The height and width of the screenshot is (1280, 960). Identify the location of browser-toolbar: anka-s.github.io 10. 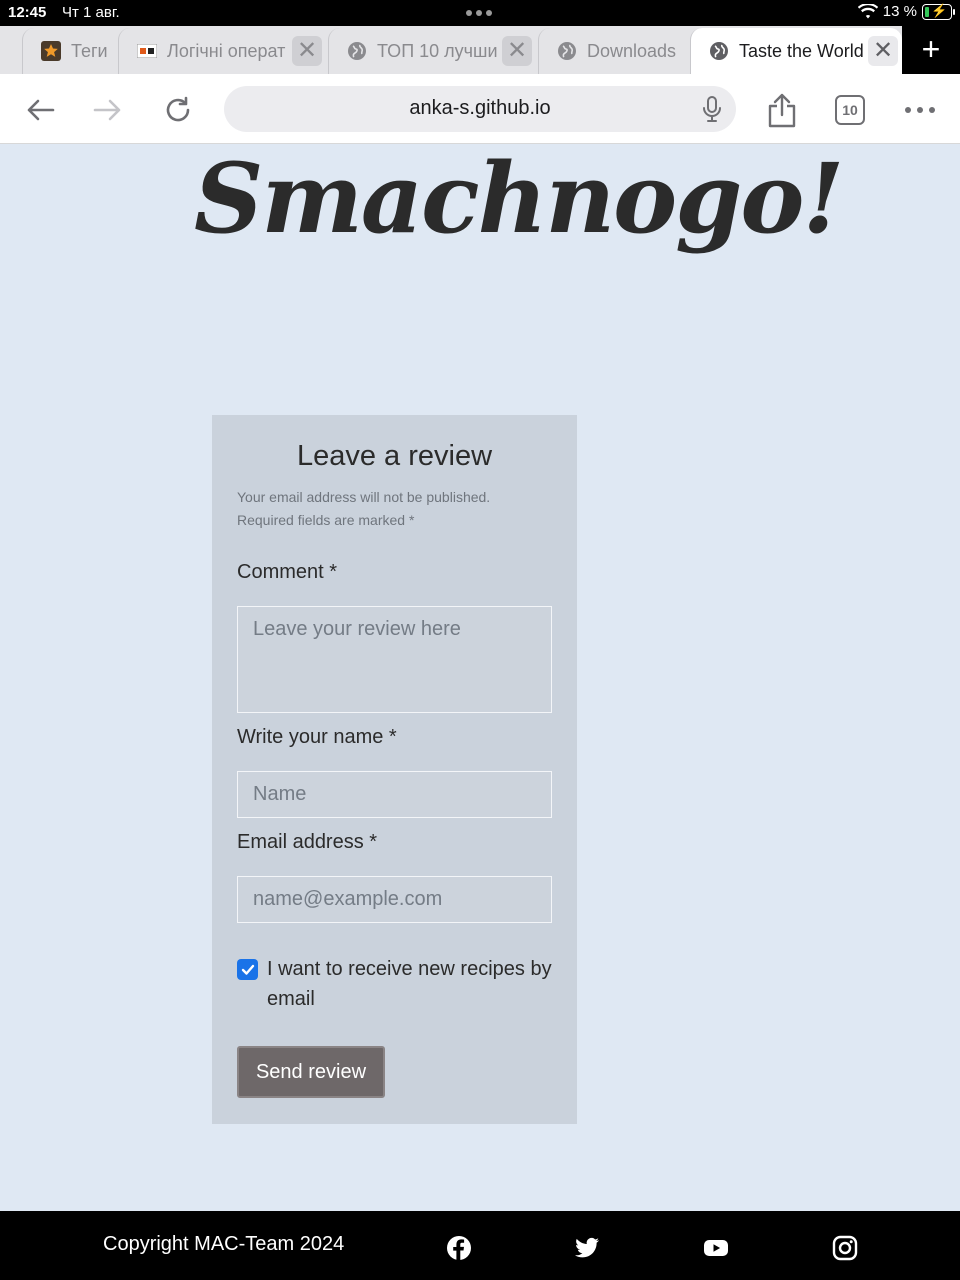
(480, 109).